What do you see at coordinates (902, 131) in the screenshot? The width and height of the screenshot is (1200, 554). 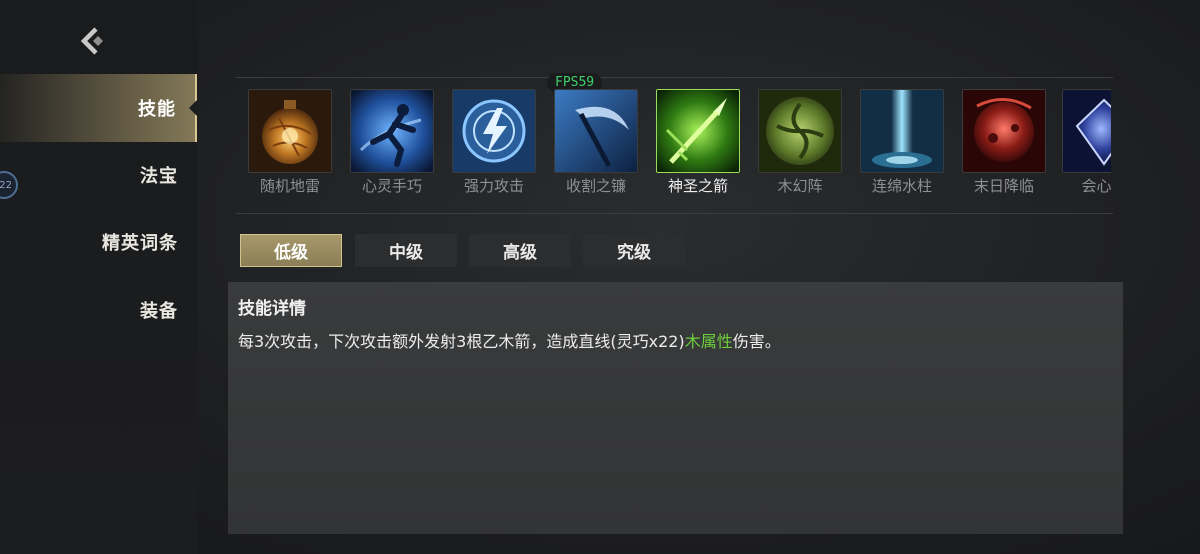 I see `water-pillar-icon` at bounding box center [902, 131].